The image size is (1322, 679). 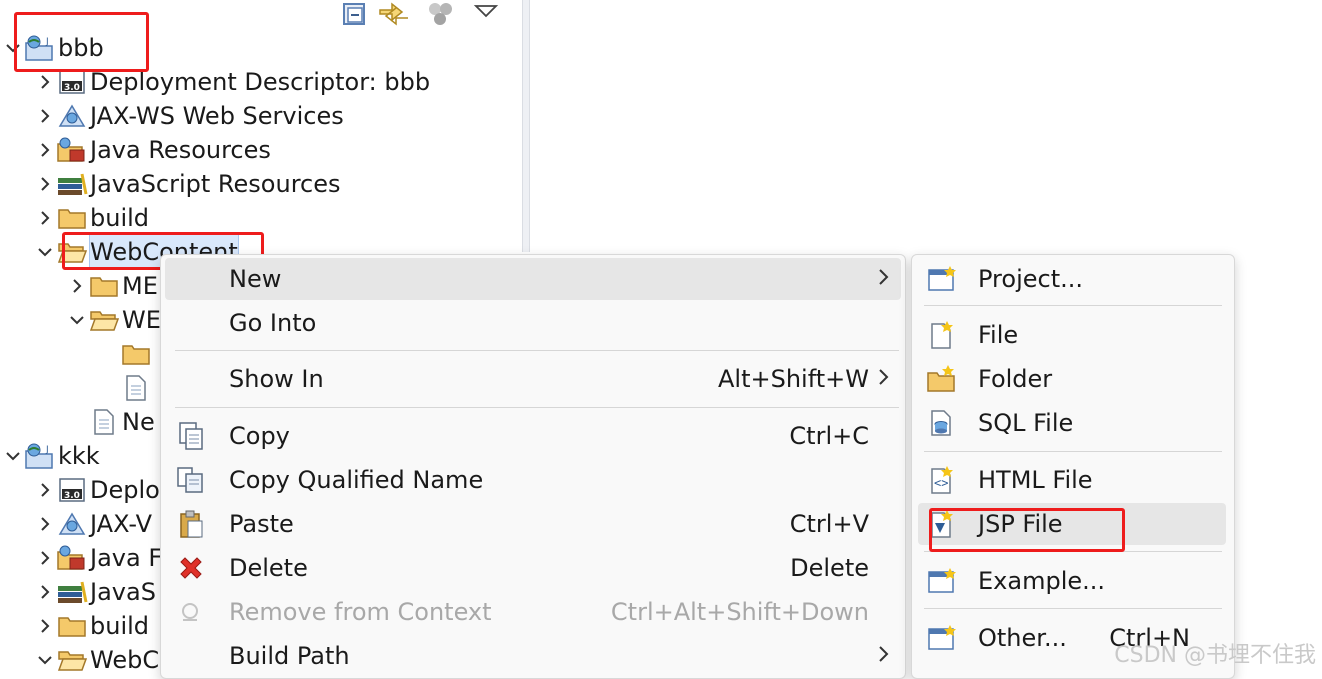 I want to click on collapse-all-icon, so click(x=354, y=14).